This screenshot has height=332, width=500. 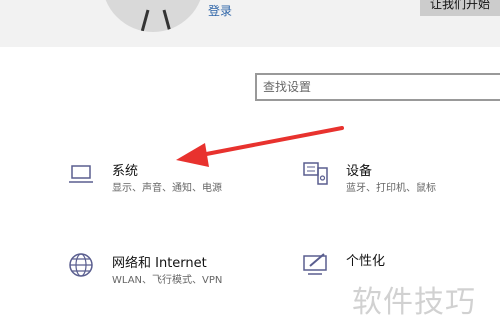 What do you see at coordinates (414, 302) in the screenshot?
I see `watermark: 软件技巧` at bounding box center [414, 302].